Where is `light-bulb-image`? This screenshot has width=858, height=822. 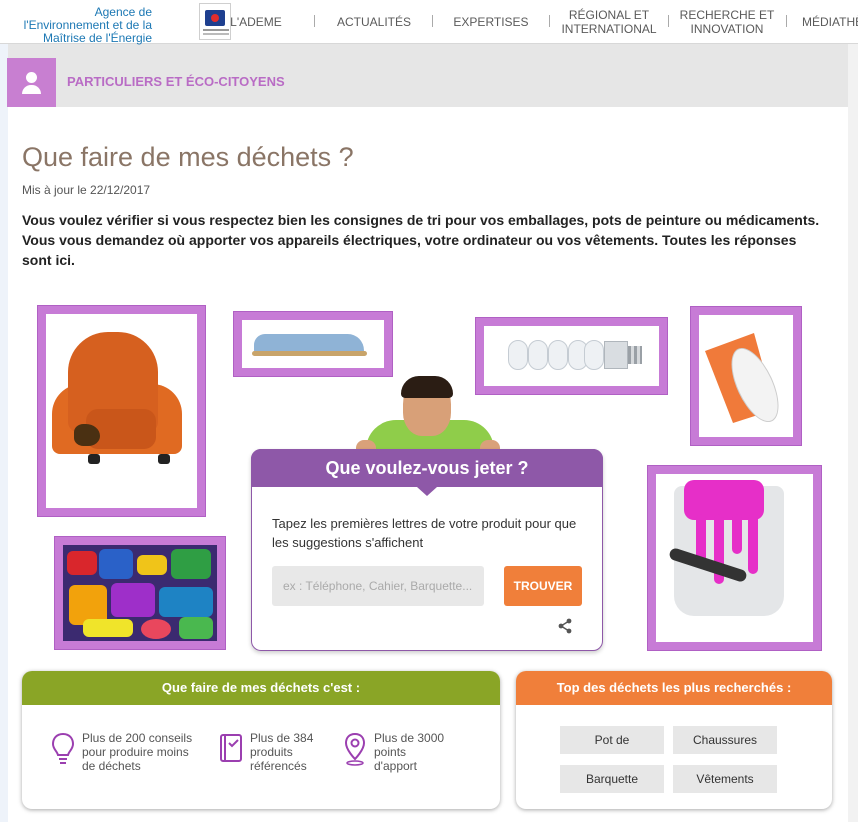 light-bulb-image is located at coordinates (571, 356).